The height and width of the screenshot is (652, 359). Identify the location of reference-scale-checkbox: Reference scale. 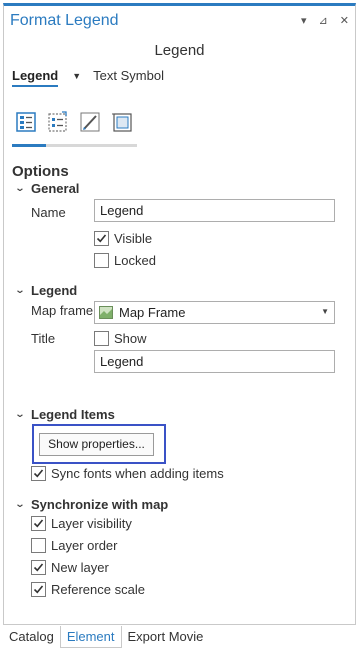
(88, 589).